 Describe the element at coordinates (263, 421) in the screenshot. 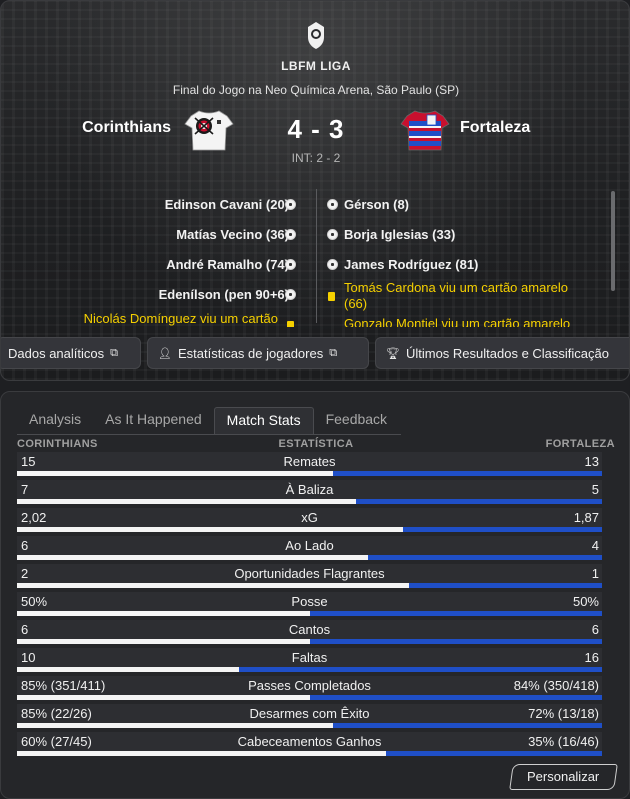

I see `tab-match-stats: Match Stats` at that location.